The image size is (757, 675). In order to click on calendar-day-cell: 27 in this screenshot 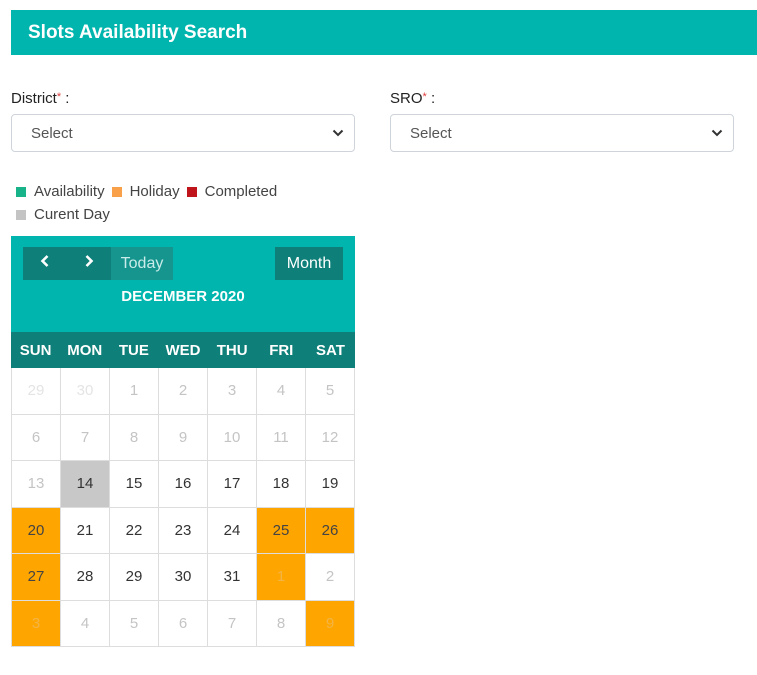, I will do `click(36, 577)`.